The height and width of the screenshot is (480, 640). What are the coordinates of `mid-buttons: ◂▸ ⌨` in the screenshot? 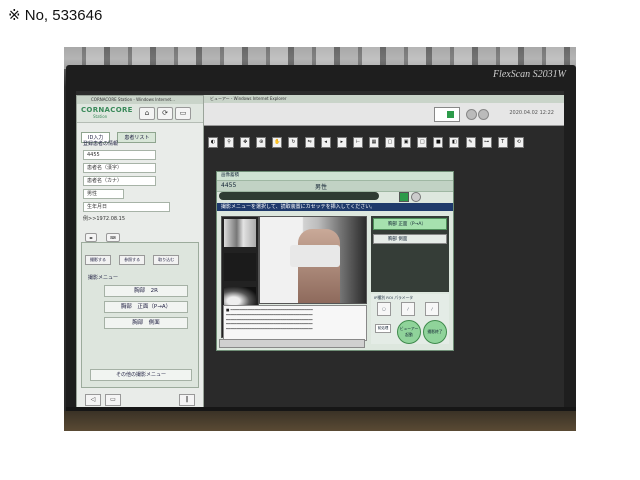 It's located at (104, 233).